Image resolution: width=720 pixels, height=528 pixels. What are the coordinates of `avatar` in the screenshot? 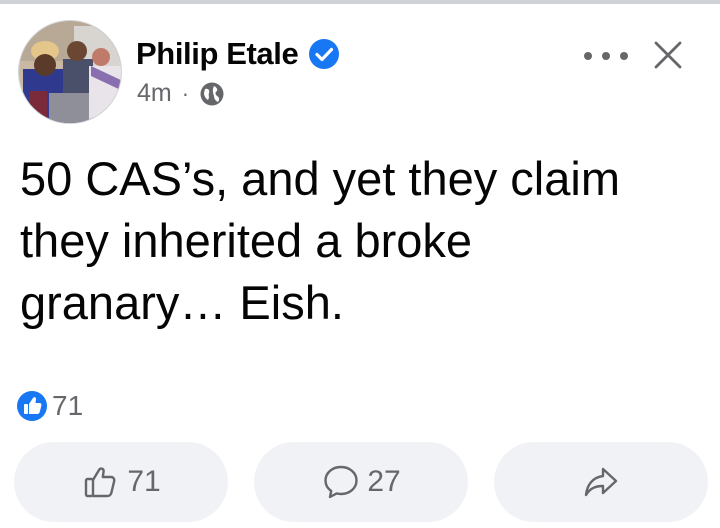 It's located at (70, 72).